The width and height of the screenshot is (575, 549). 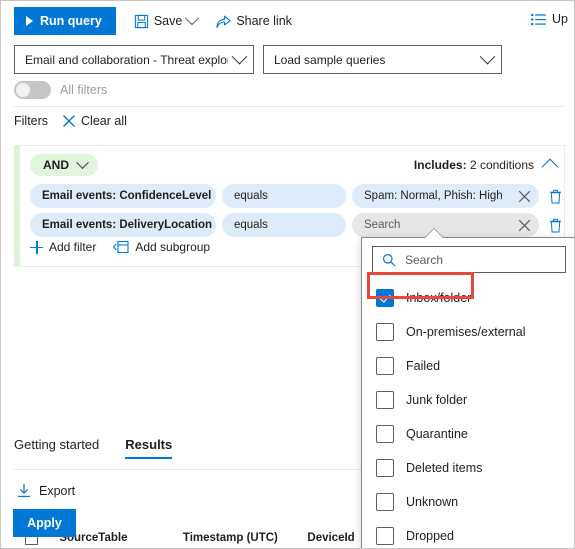 What do you see at coordinates (123, 196) in the screenshot?
I see `filter-field-dropdown: Email events: ConfidenceLevel` at bounding box center [123, 196].